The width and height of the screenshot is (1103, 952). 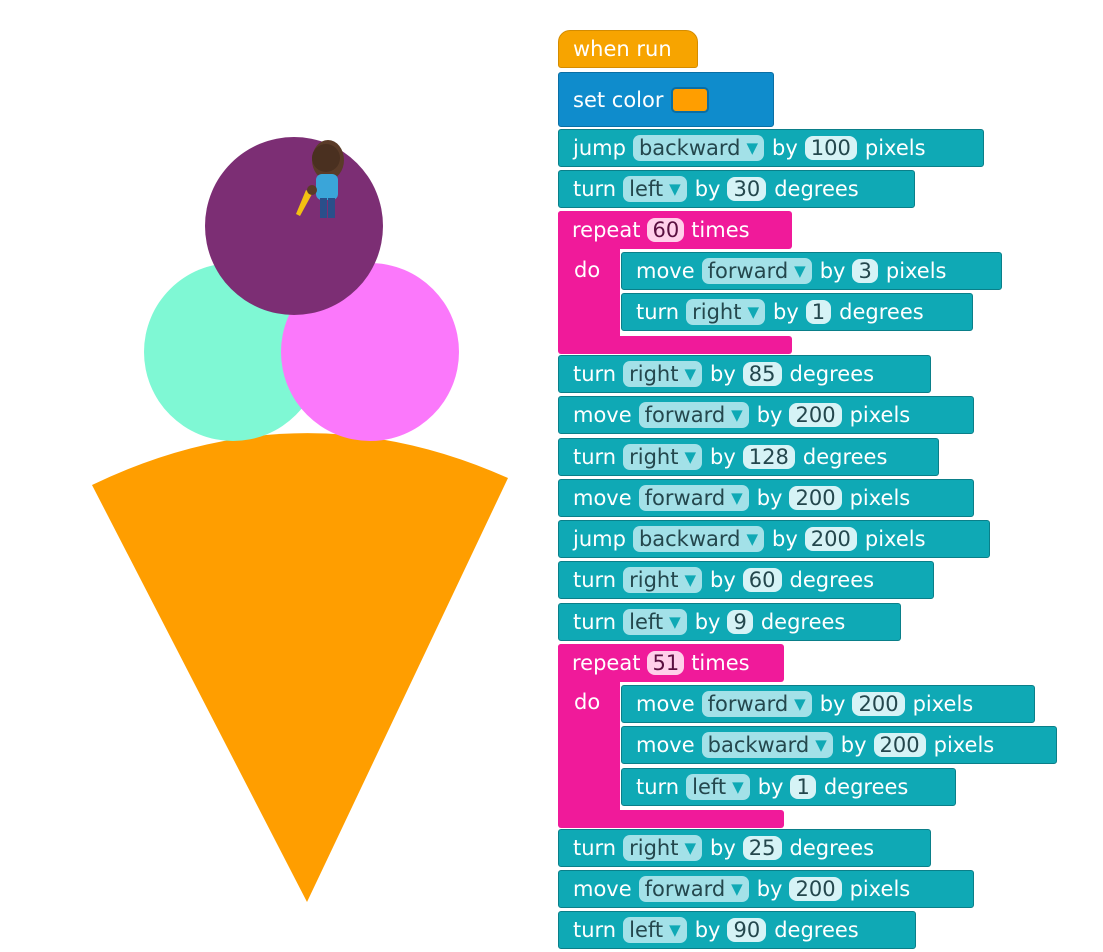 What do you see at coordinates (747, 189) in the screenshot?
I see `amount-input: 30` at bounding box center [747, 189].